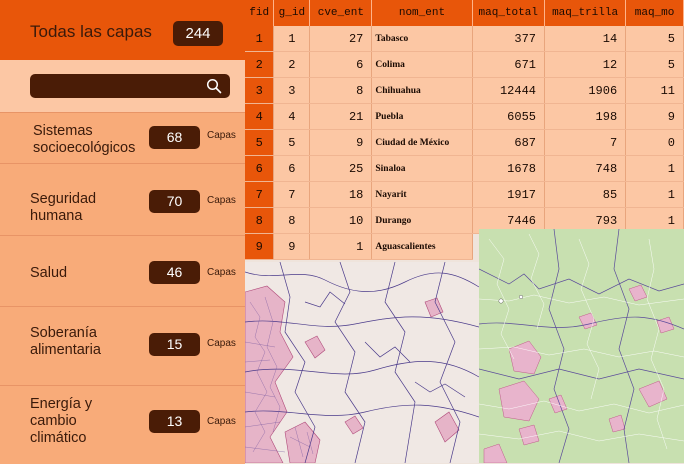 This screenshot has width=684, height=464. Describe the element at coordinates (122, 346) in the screenshot. I see `category-soberania-alimentaria: Soberanía alimentaria 15 Capas` at that location.